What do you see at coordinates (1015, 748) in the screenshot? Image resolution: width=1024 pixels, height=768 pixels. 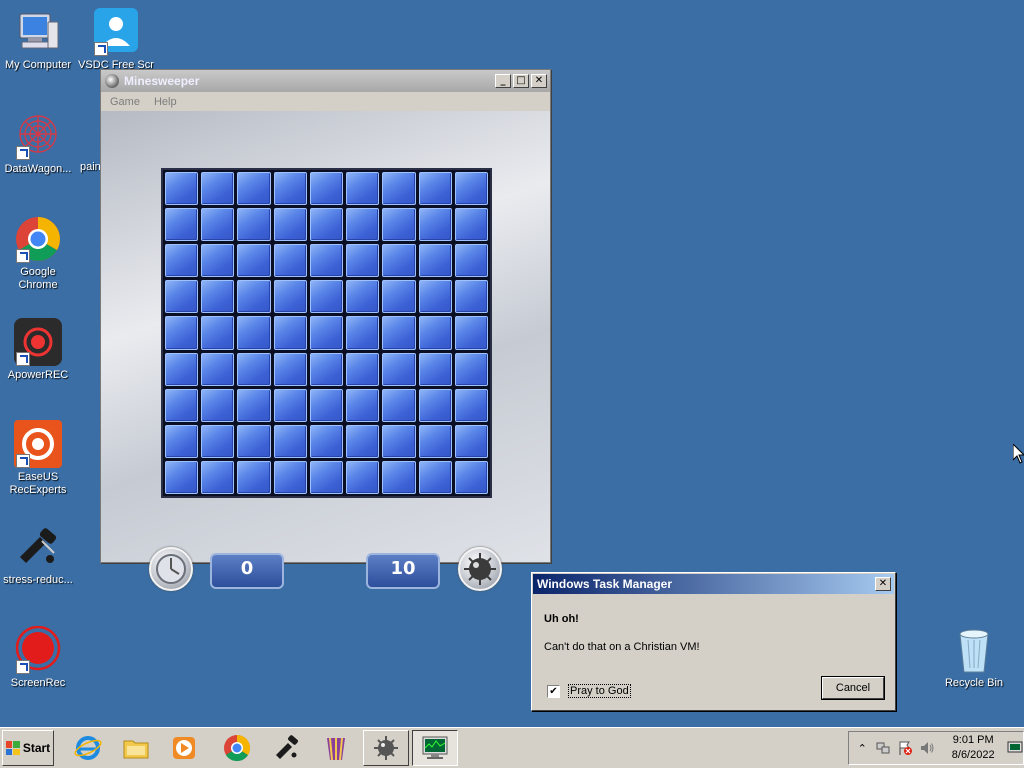 I see `show-desktop-icon` at bounding box center [1015, 748].